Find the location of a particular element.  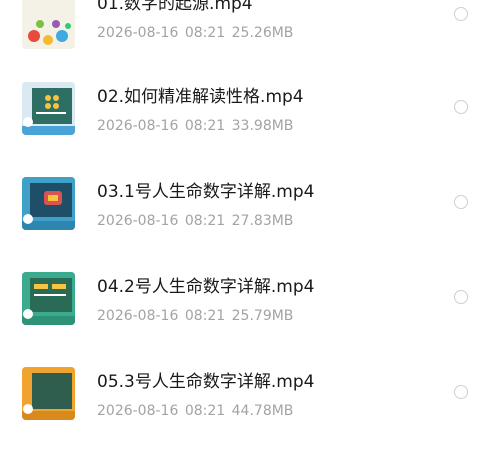

file-title: 01.数字的起源.mp4 is located at coordinates (175, 7).